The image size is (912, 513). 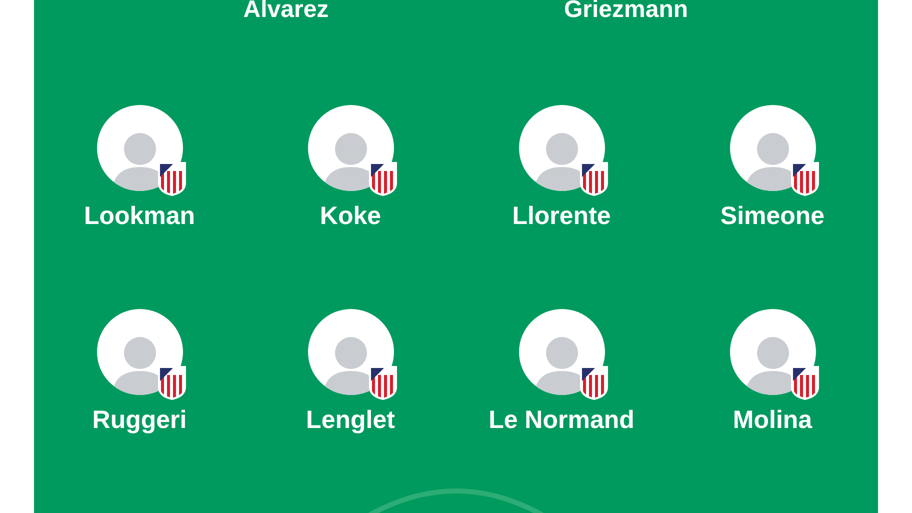 I want to click on player-name: Llorente, so click(x=561, y=216).